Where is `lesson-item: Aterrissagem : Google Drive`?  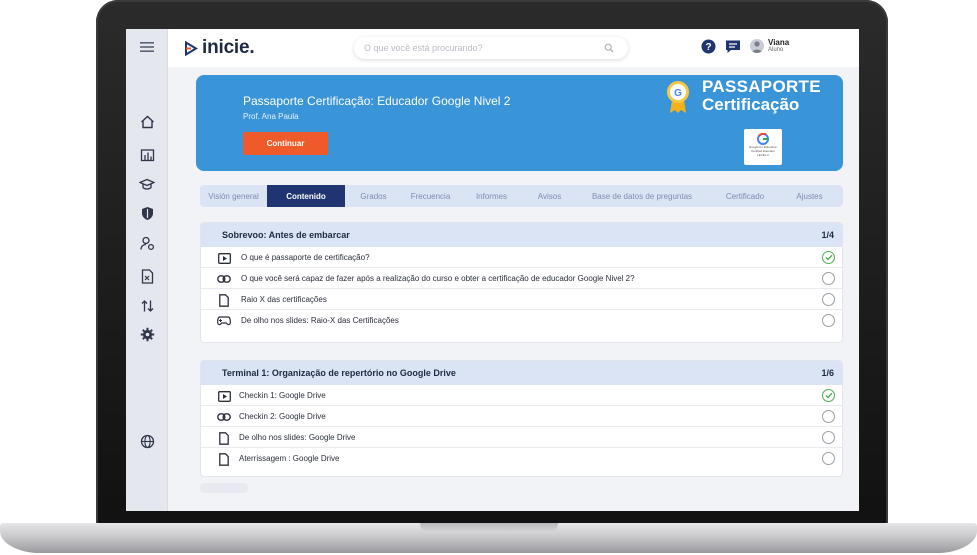 lesson-item: Aterrissagem : Google Drive is located at coordinates (521, 458).